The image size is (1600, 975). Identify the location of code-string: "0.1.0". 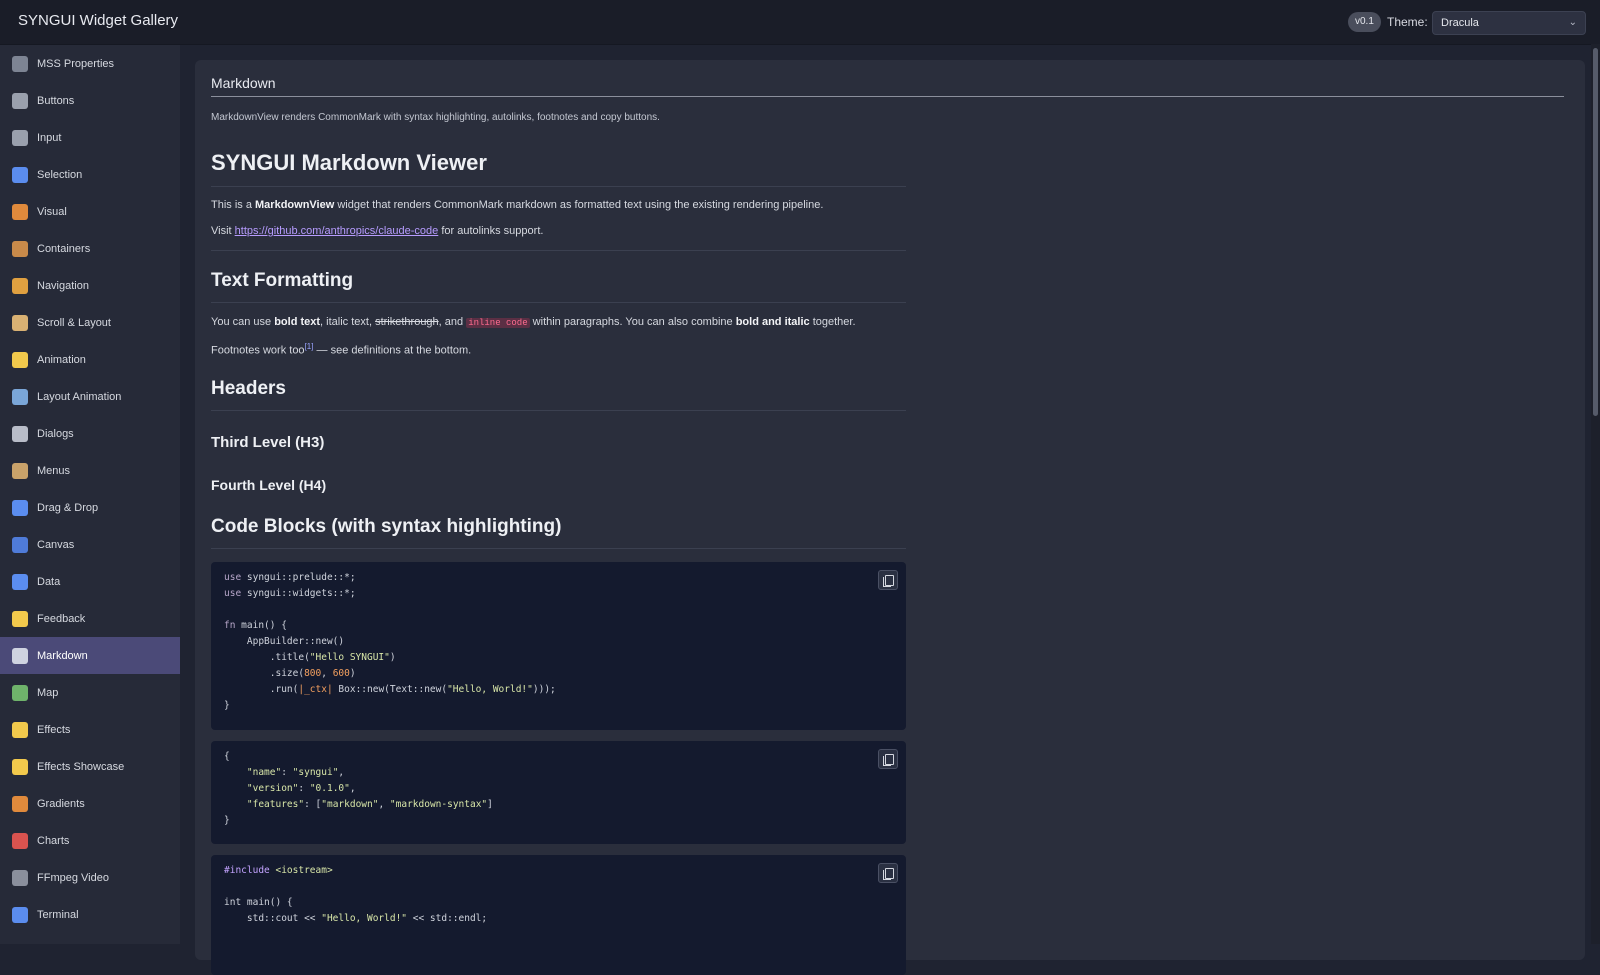
(329, 788).